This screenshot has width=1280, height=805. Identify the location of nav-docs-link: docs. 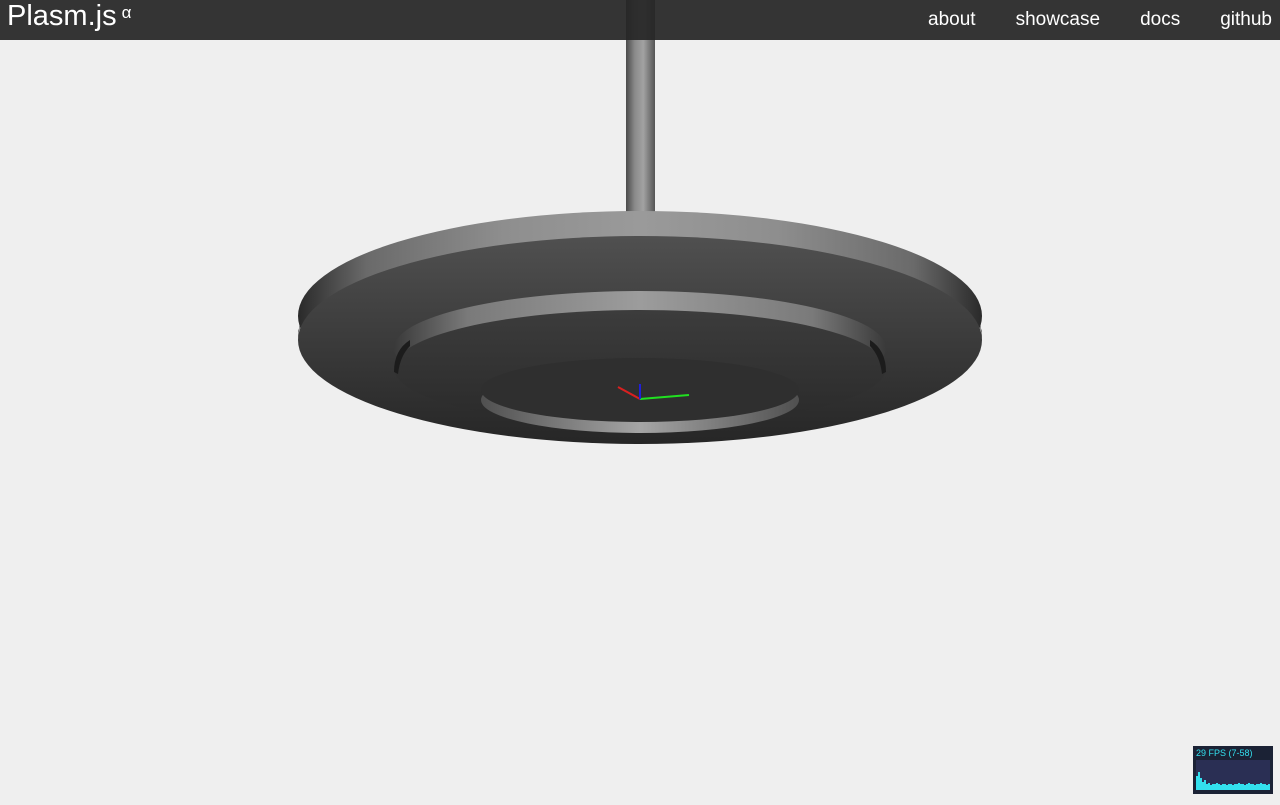
(1160, 20).